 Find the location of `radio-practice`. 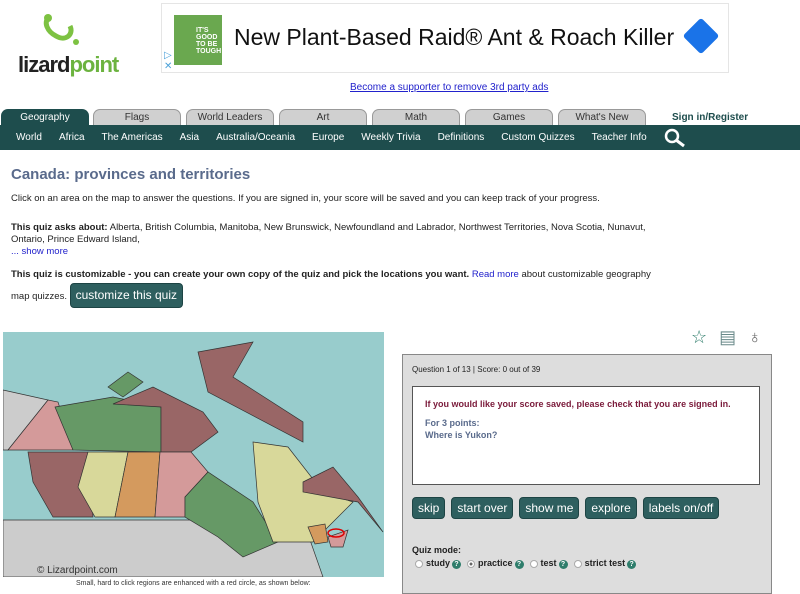

radio-practice is located at coordinates (471, 563).